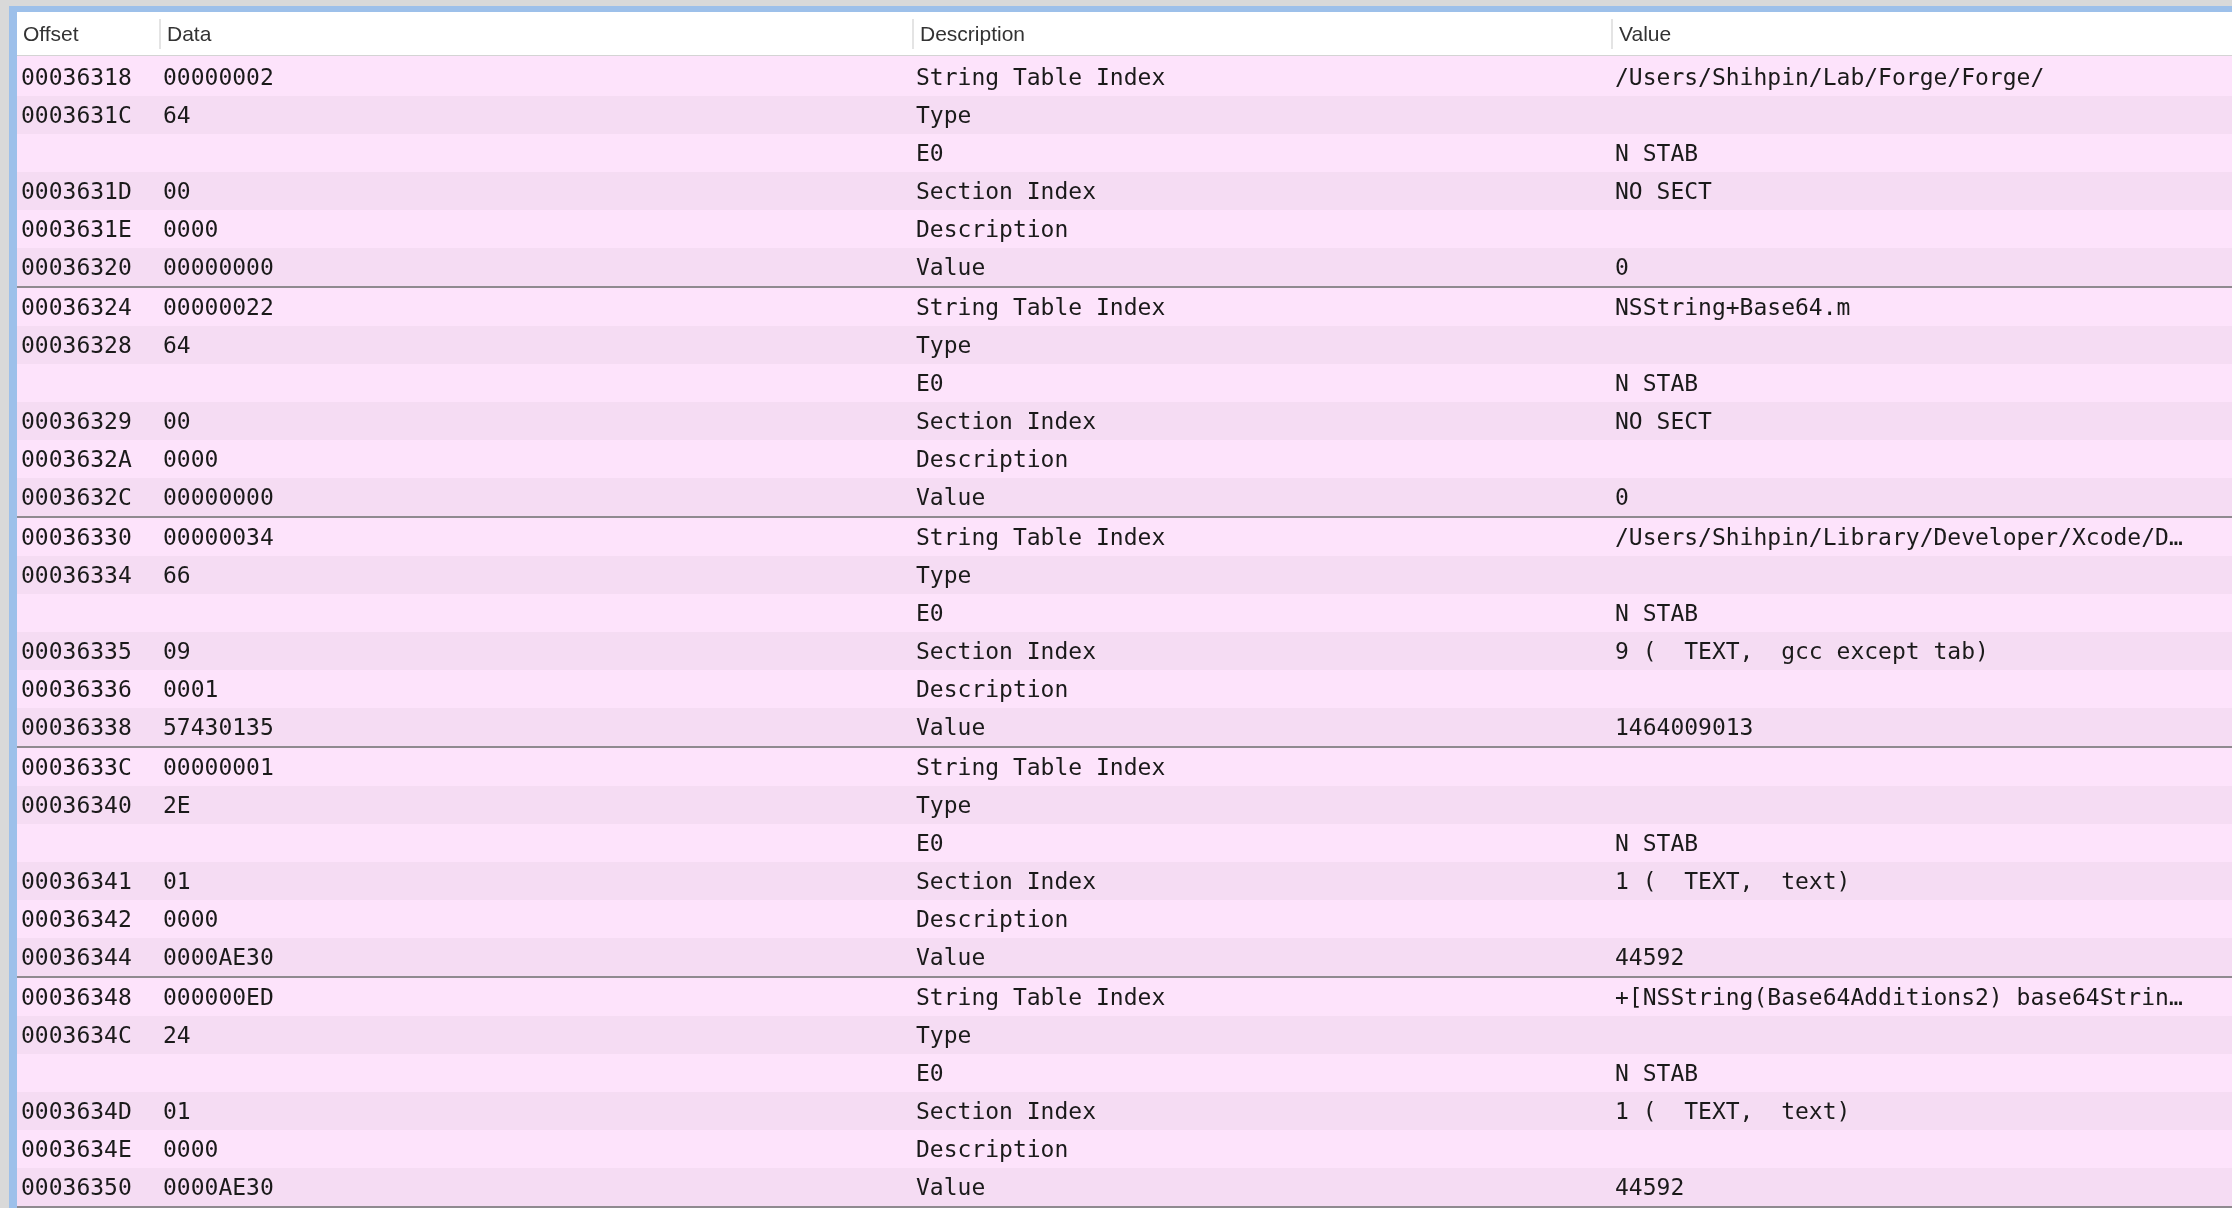 The width and height of the screenshot is (2232, 1208). I want to click on table-cell: 00036350, so click(76, 1187).